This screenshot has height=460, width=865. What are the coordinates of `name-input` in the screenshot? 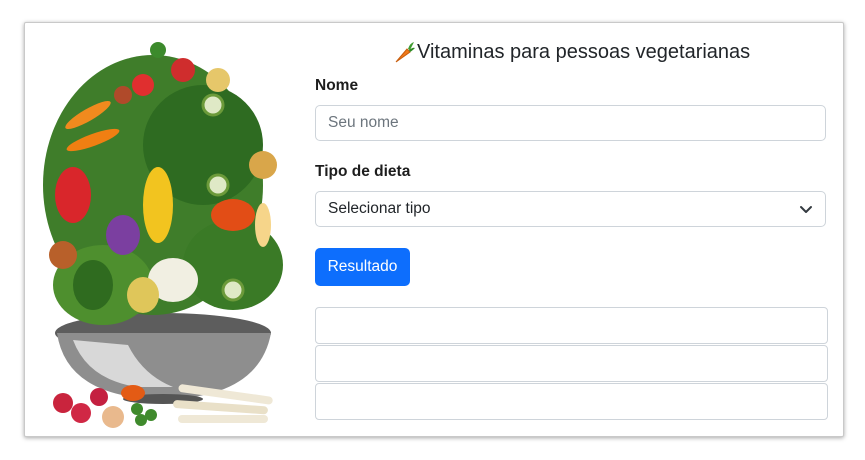 It's located at (570, 123).